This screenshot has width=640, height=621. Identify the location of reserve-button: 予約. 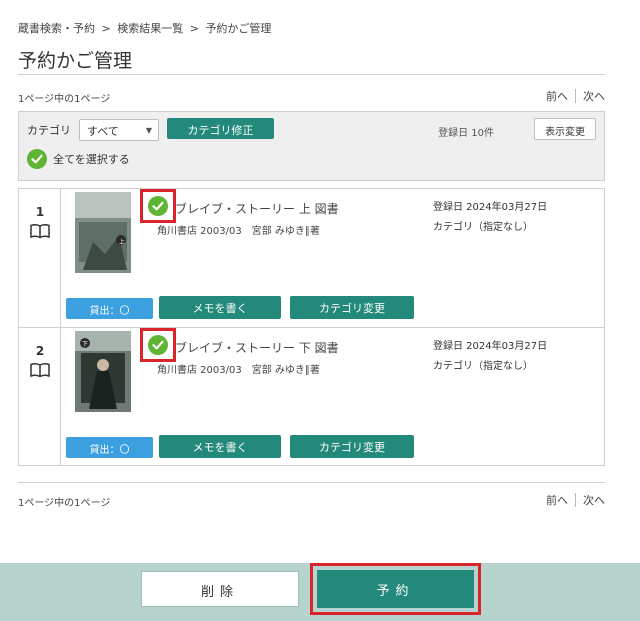
(395, 589).